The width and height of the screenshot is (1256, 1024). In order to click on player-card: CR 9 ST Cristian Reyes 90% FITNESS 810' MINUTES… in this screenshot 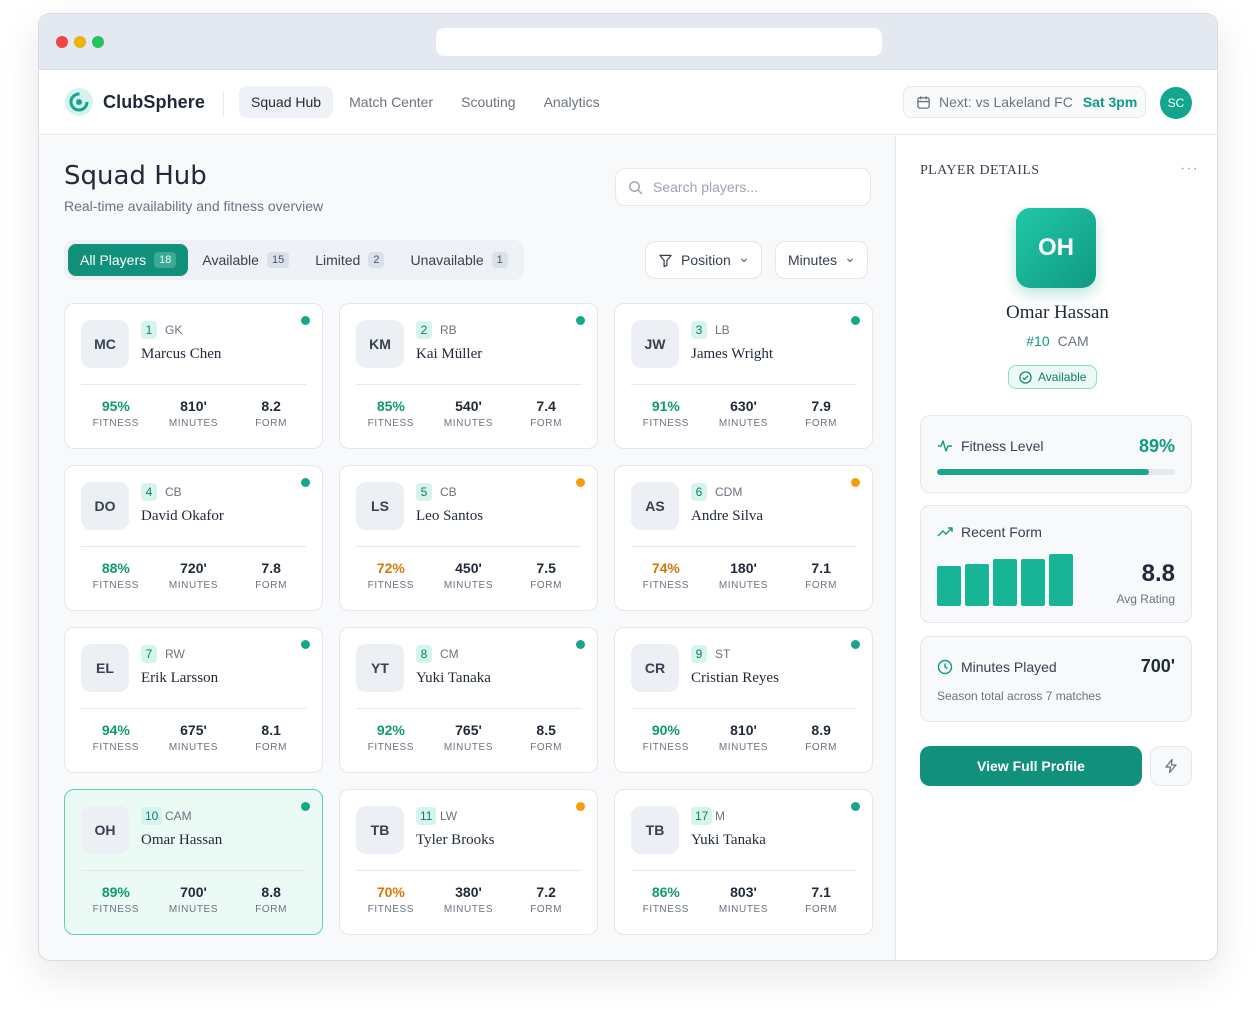, I will do `click(743, 700)`.